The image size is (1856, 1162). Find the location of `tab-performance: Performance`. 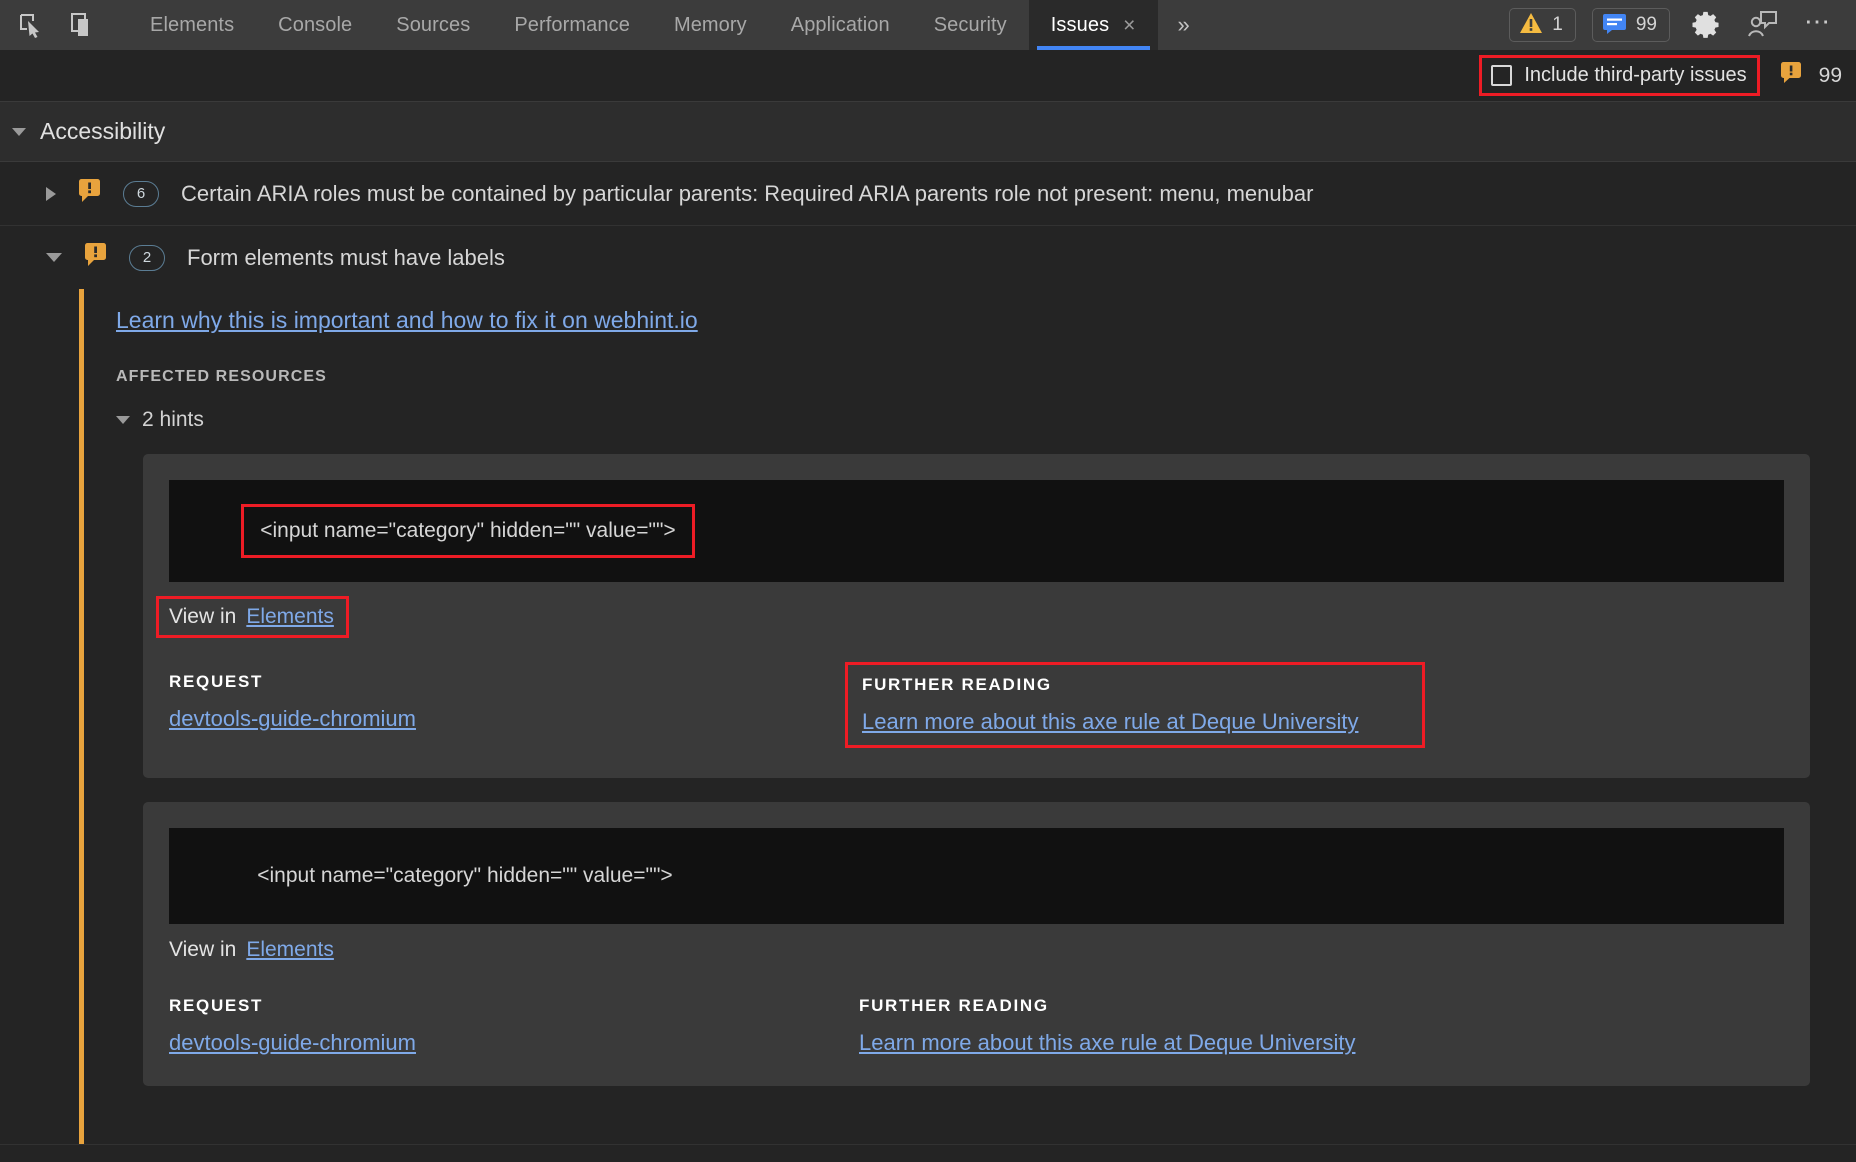

tab-performance: Performance is located at coordinates (572, 25).